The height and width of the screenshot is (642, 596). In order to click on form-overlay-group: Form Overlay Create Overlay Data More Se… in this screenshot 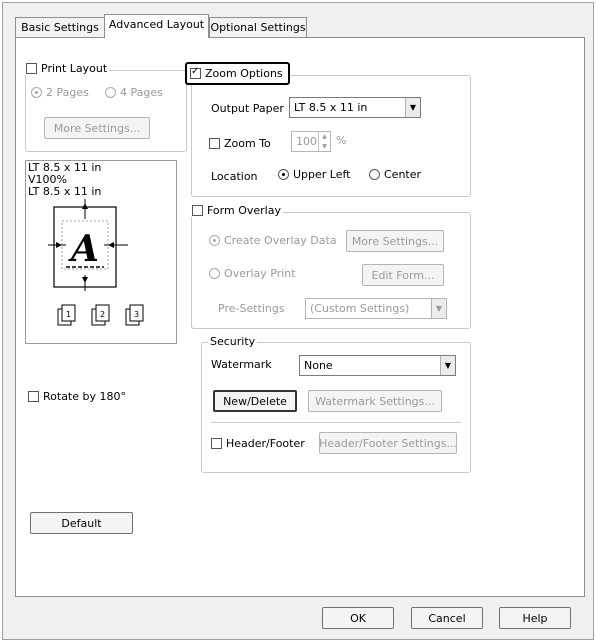, I will do `click(330, 266)`.